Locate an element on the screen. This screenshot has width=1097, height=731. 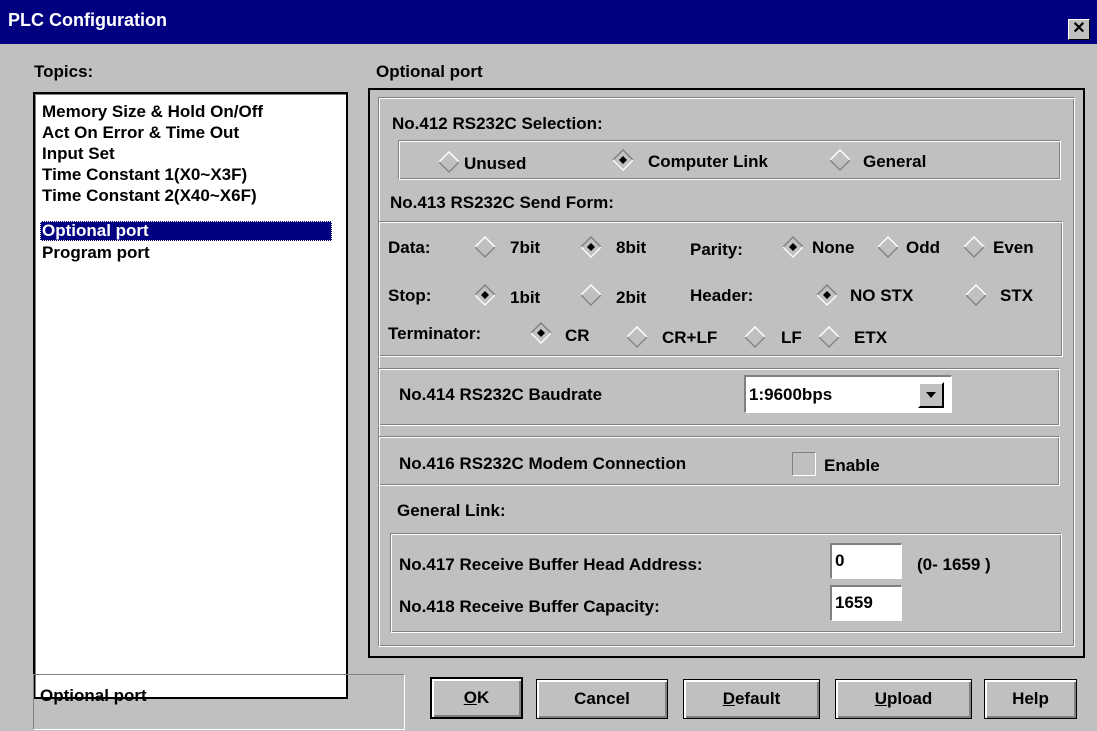
radio-data-7bit is located at coordinates (485, 247).